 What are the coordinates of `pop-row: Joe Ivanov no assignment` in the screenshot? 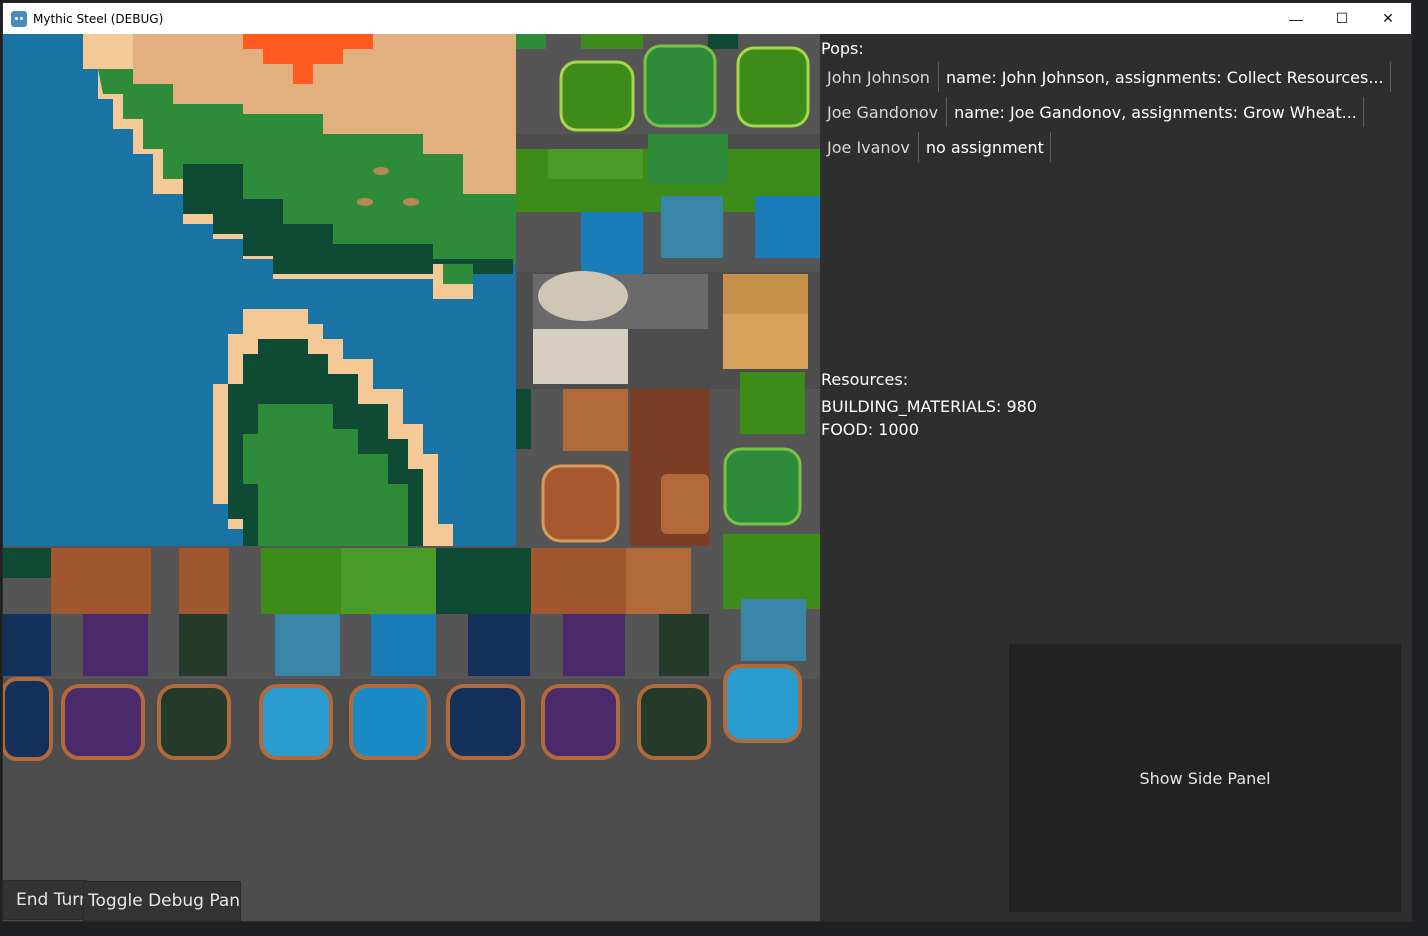 It's located at (937, 147).